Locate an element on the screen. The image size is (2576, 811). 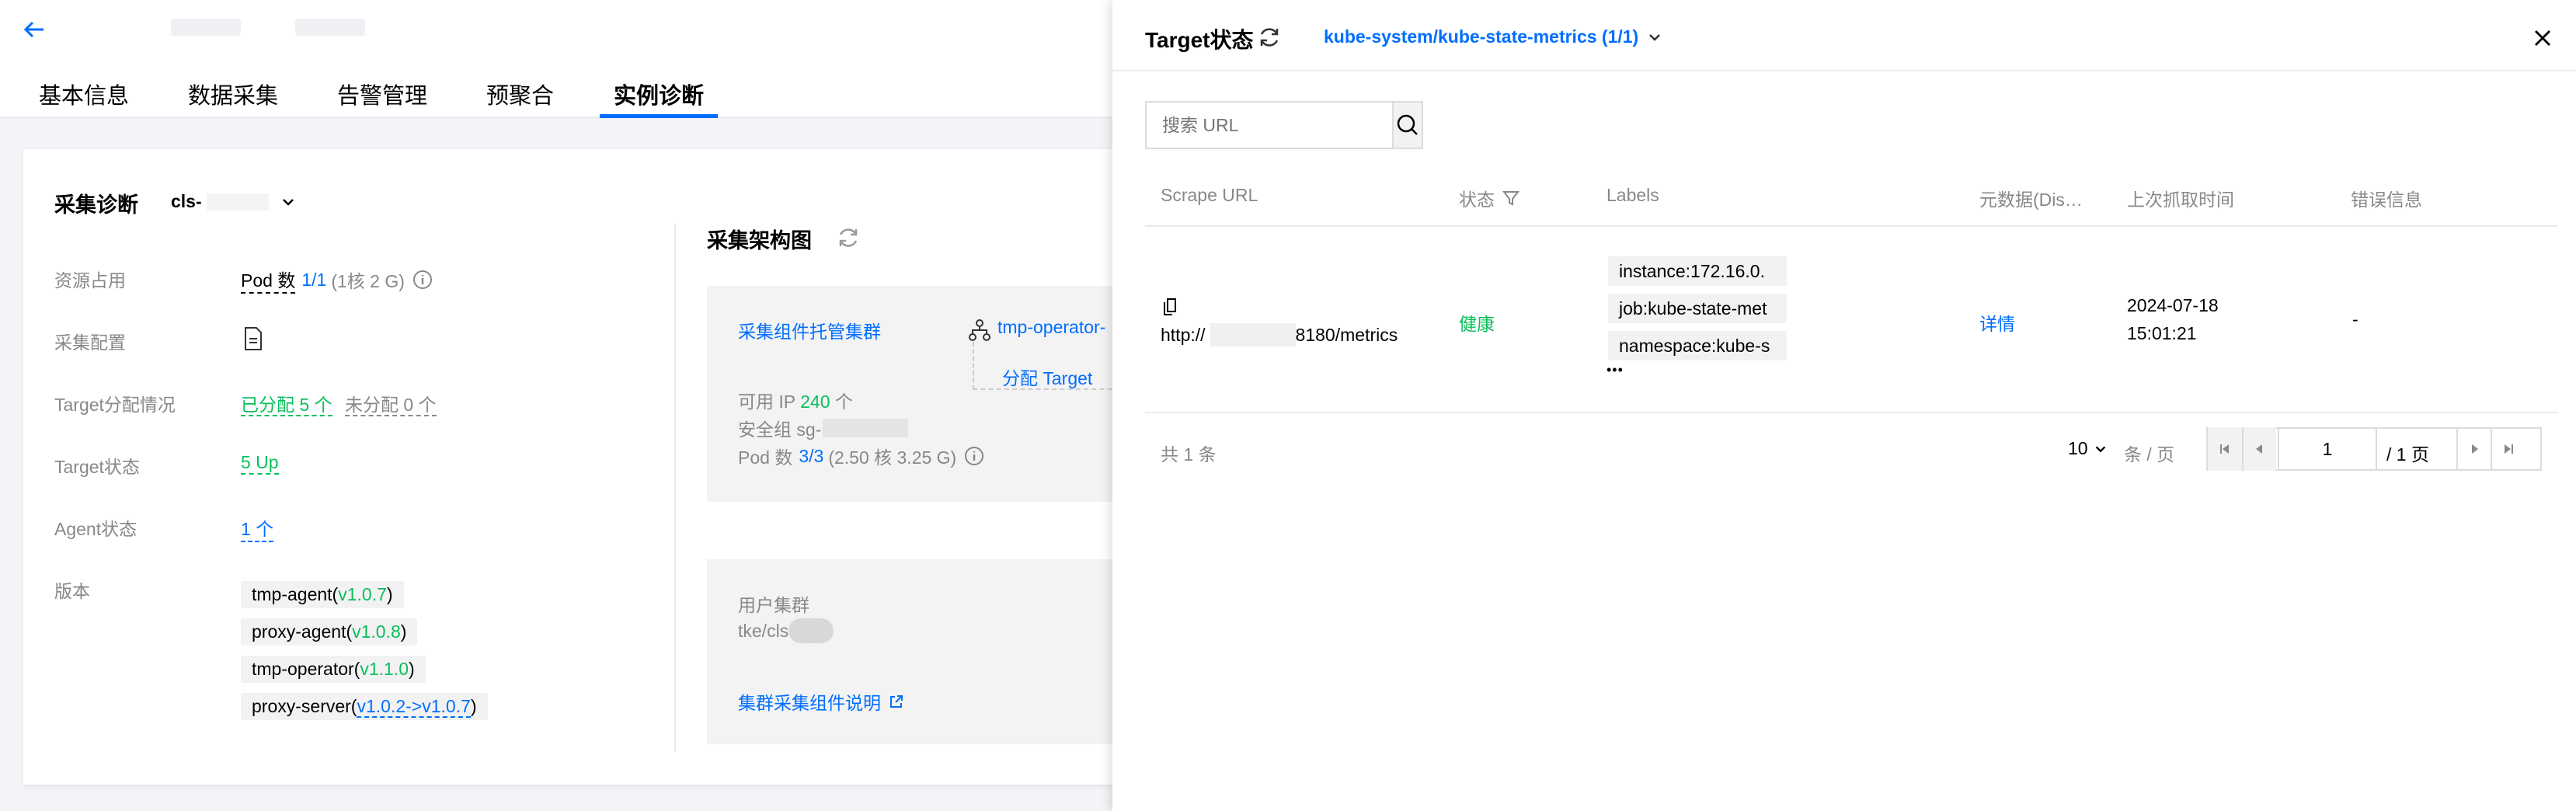
copy-icon is located at coordinates (1171, 307).